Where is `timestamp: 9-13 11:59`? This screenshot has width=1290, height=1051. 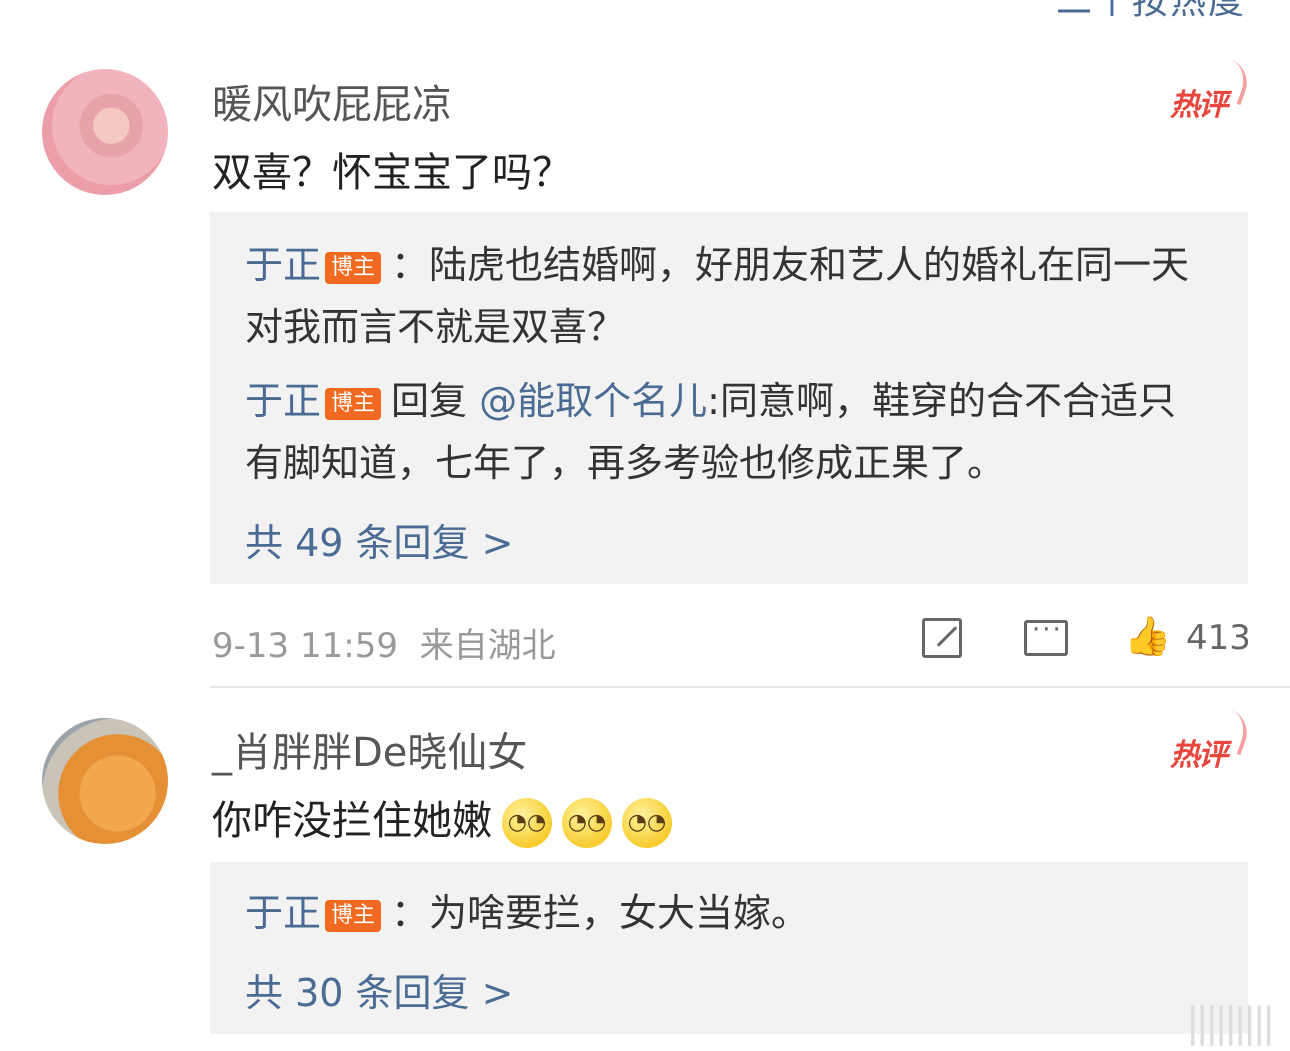 timestamp: 9-13 11:59 is located at coordinates (305, 646).